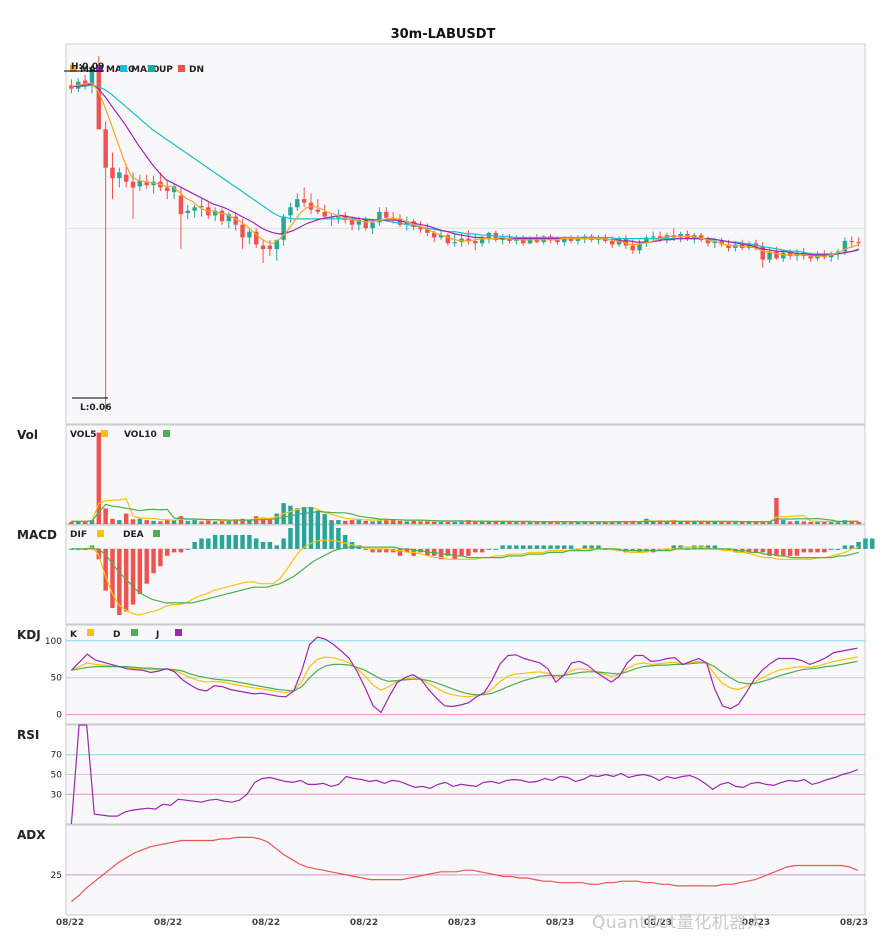 The image size is (885, 950). I want to click on legend-ma20: MA20, so click(145, 70).